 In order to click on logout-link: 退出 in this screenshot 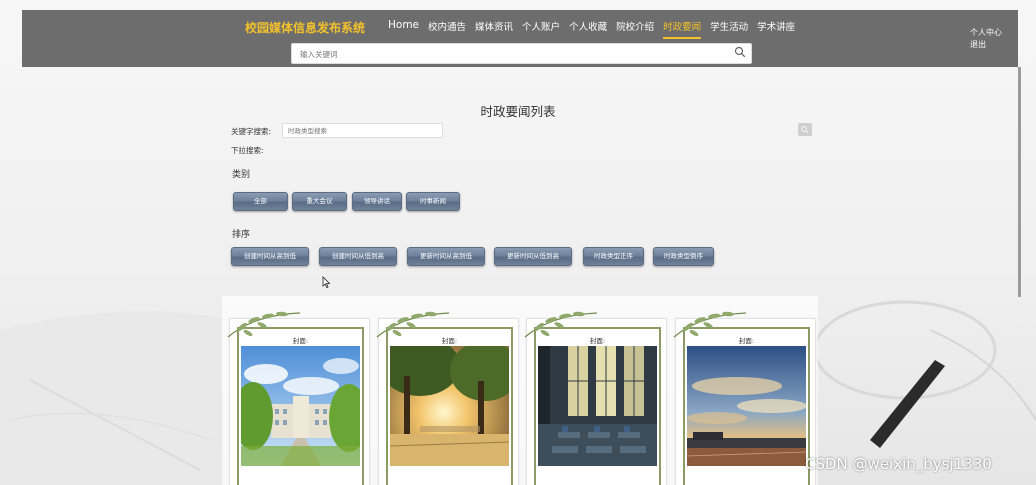, I will do `click(986, 45)`.